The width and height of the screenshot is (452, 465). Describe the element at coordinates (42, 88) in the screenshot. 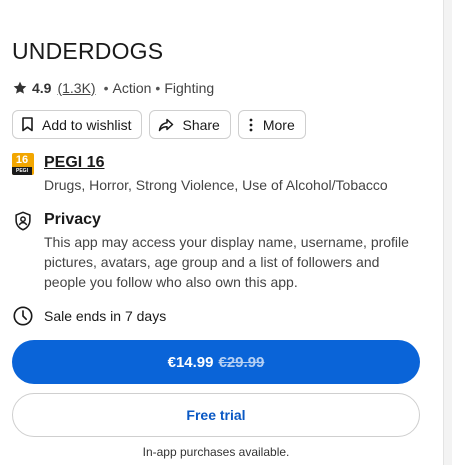

I see `rating-value: 4.9` at that location.